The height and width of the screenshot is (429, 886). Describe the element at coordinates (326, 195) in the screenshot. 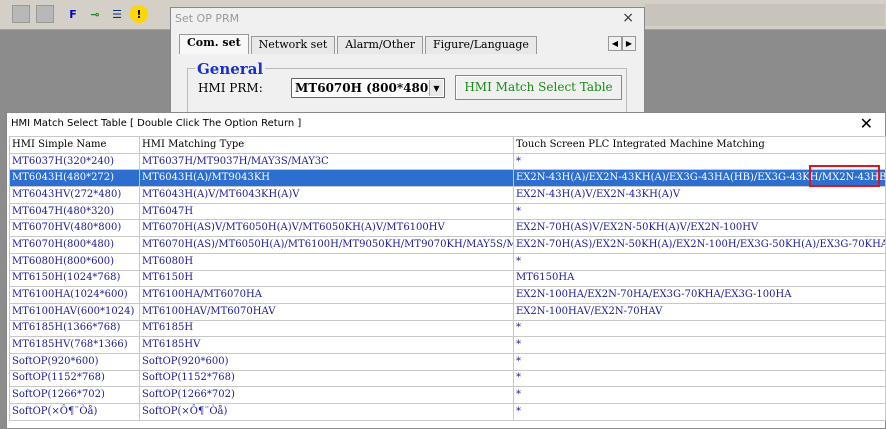

I see `cell-matching-type: MT6043H(A)V/MT6043KH(A)V` at that location.